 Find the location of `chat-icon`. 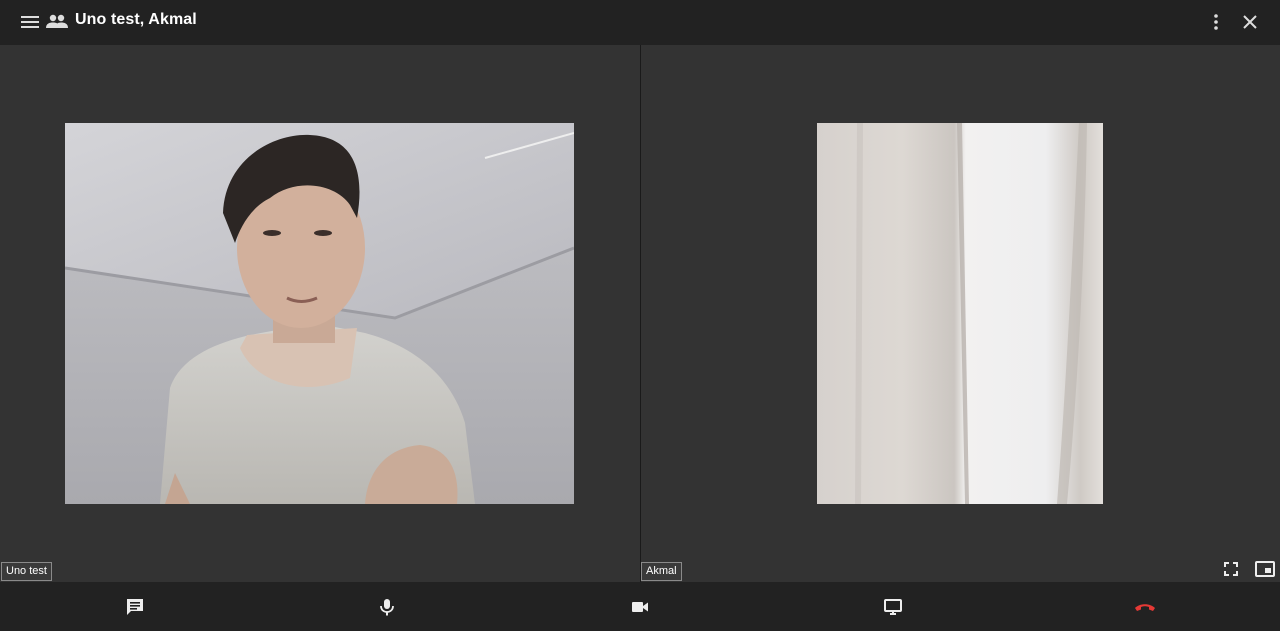

chat-icon is located at coordinates (135, 607).